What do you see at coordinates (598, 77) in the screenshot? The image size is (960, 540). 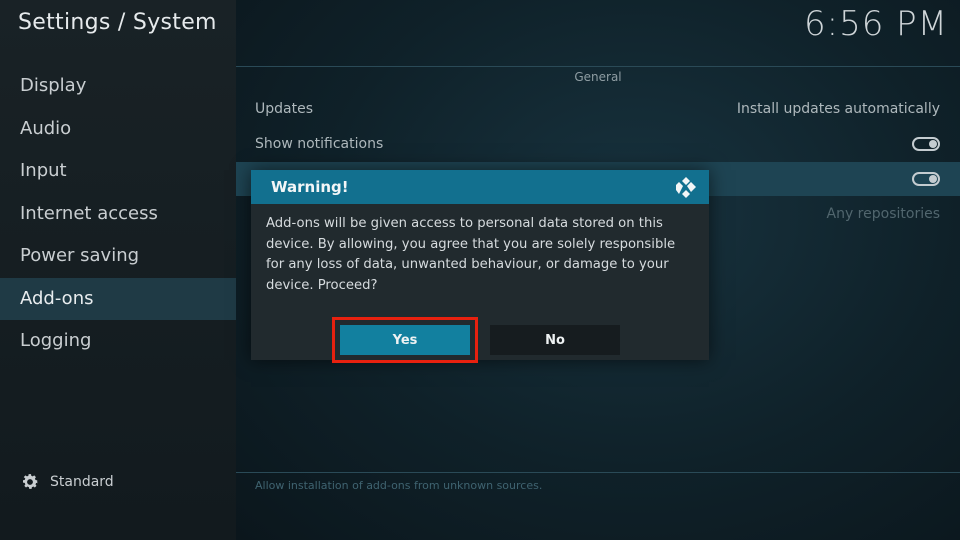 I see `section-header: General` at bounding box center [598, 77].